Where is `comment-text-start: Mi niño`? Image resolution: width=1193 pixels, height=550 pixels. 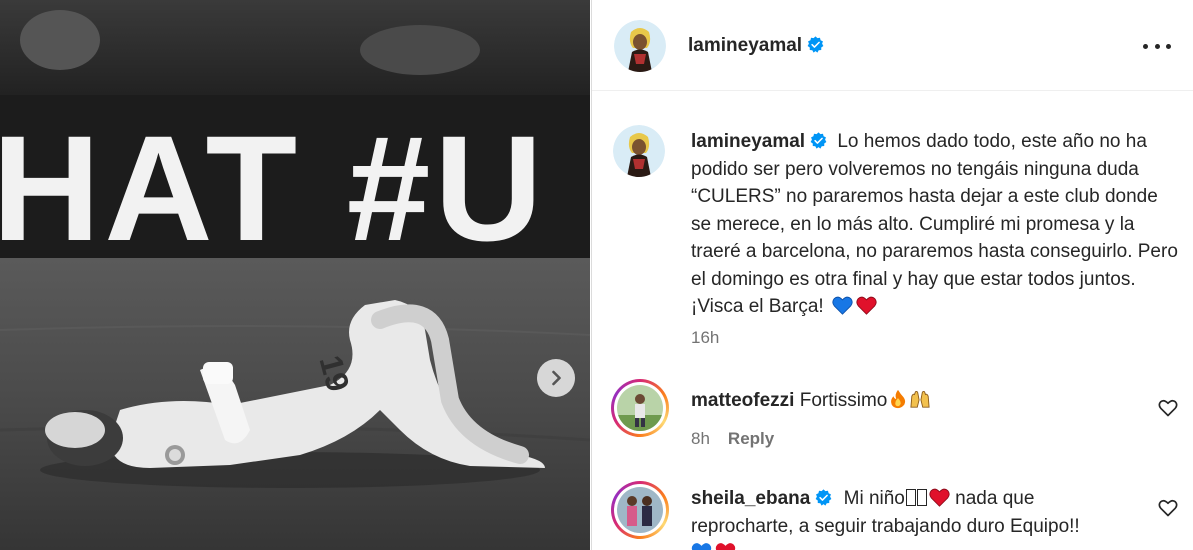
comment-text-start: Mi niño is located at coordinates (874, 498).